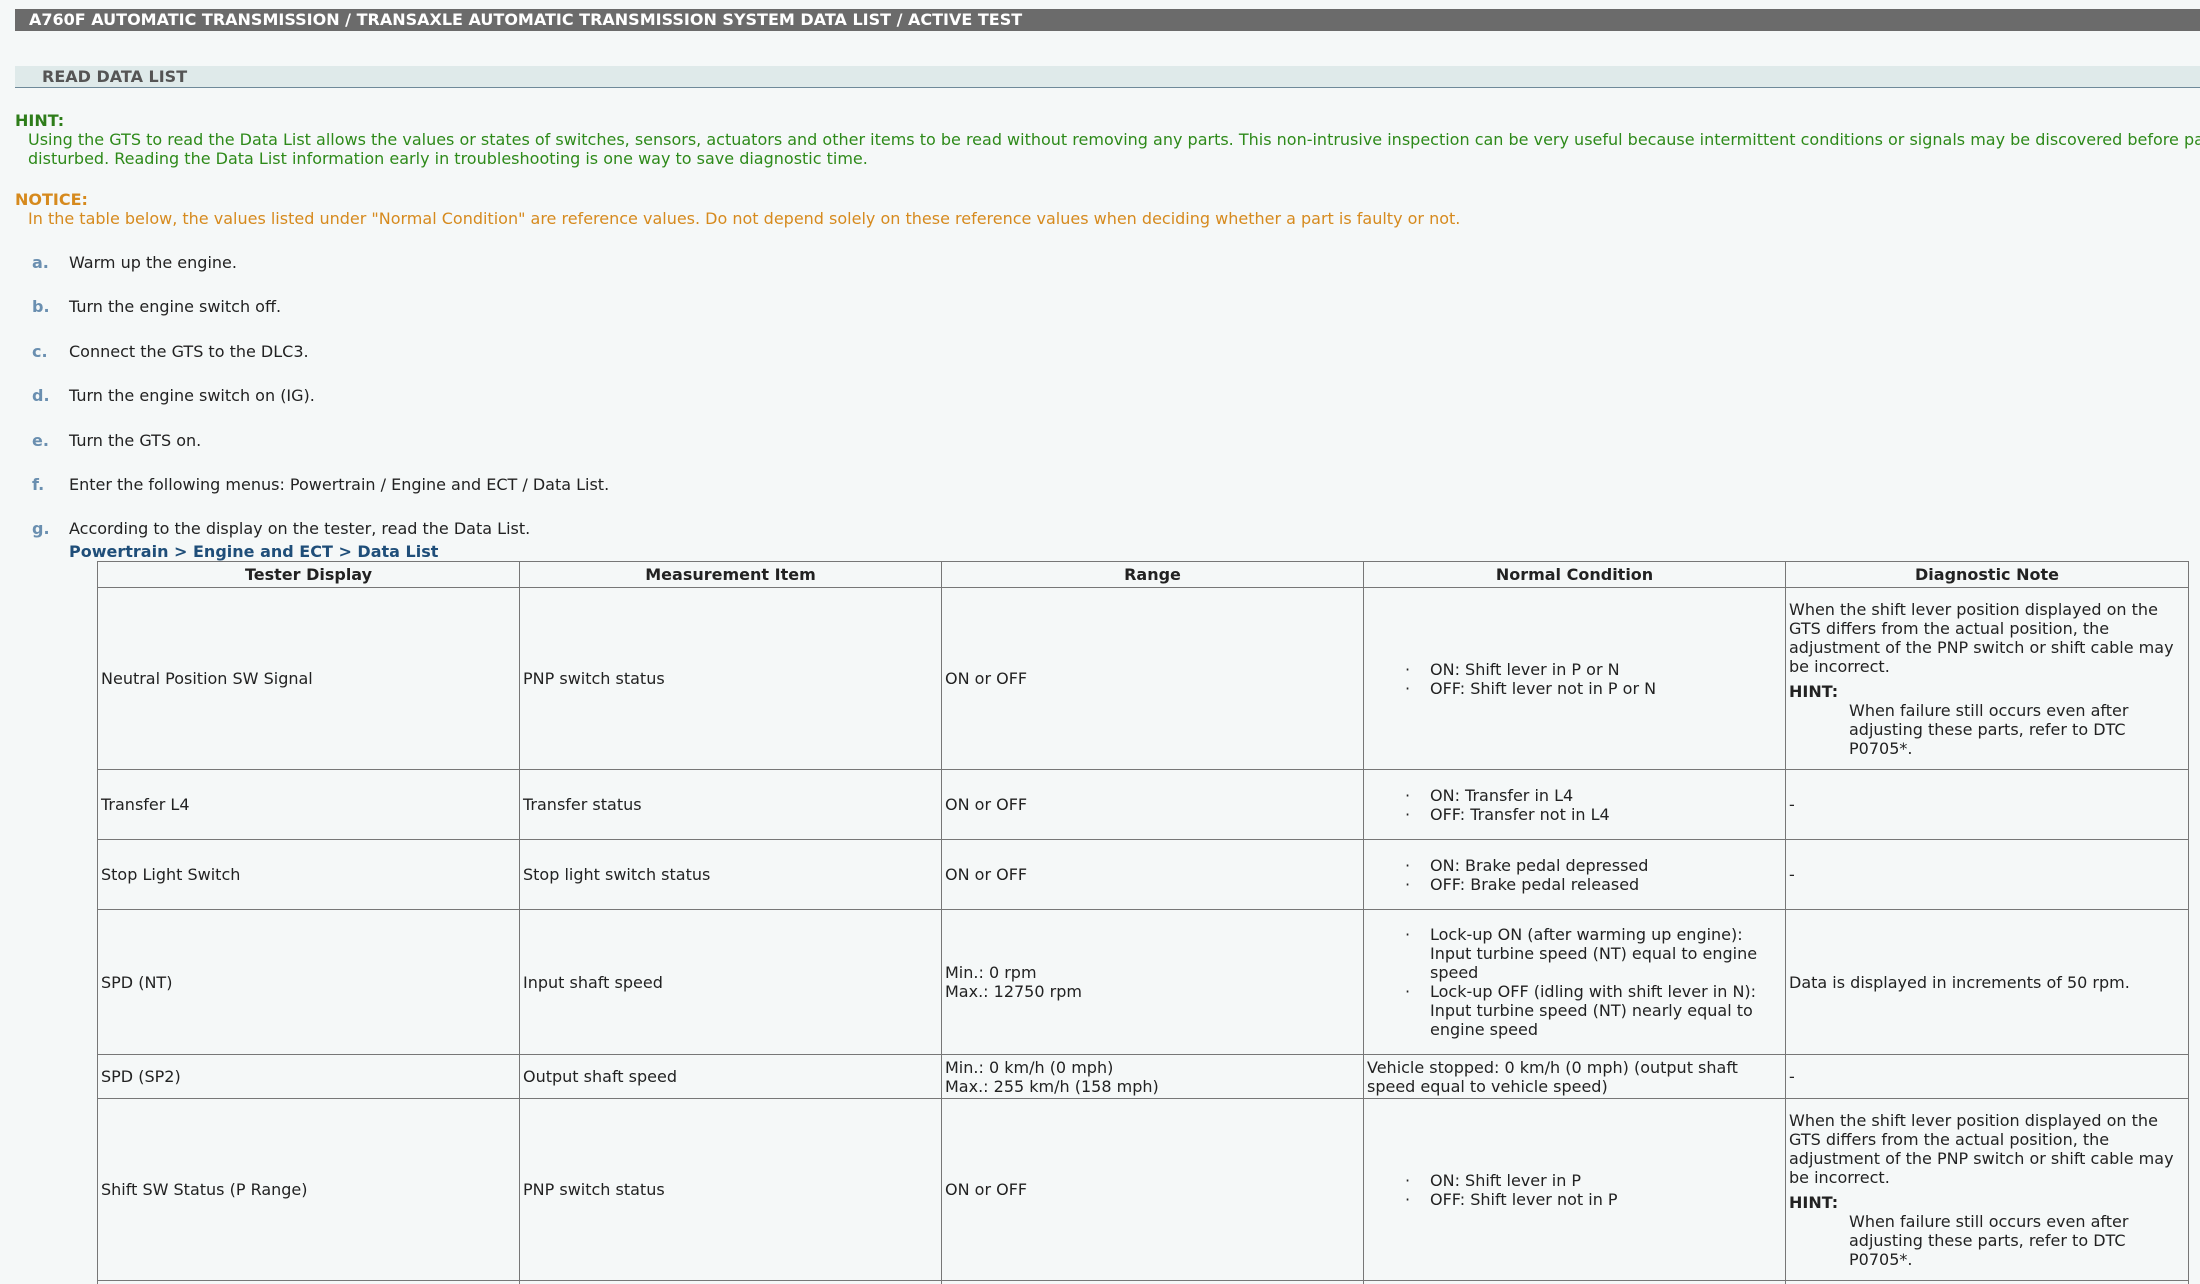  Describe the element at coordinates (175, 306) in the screenshot. I see `step-text: Turn the engine switch off.` at that location.